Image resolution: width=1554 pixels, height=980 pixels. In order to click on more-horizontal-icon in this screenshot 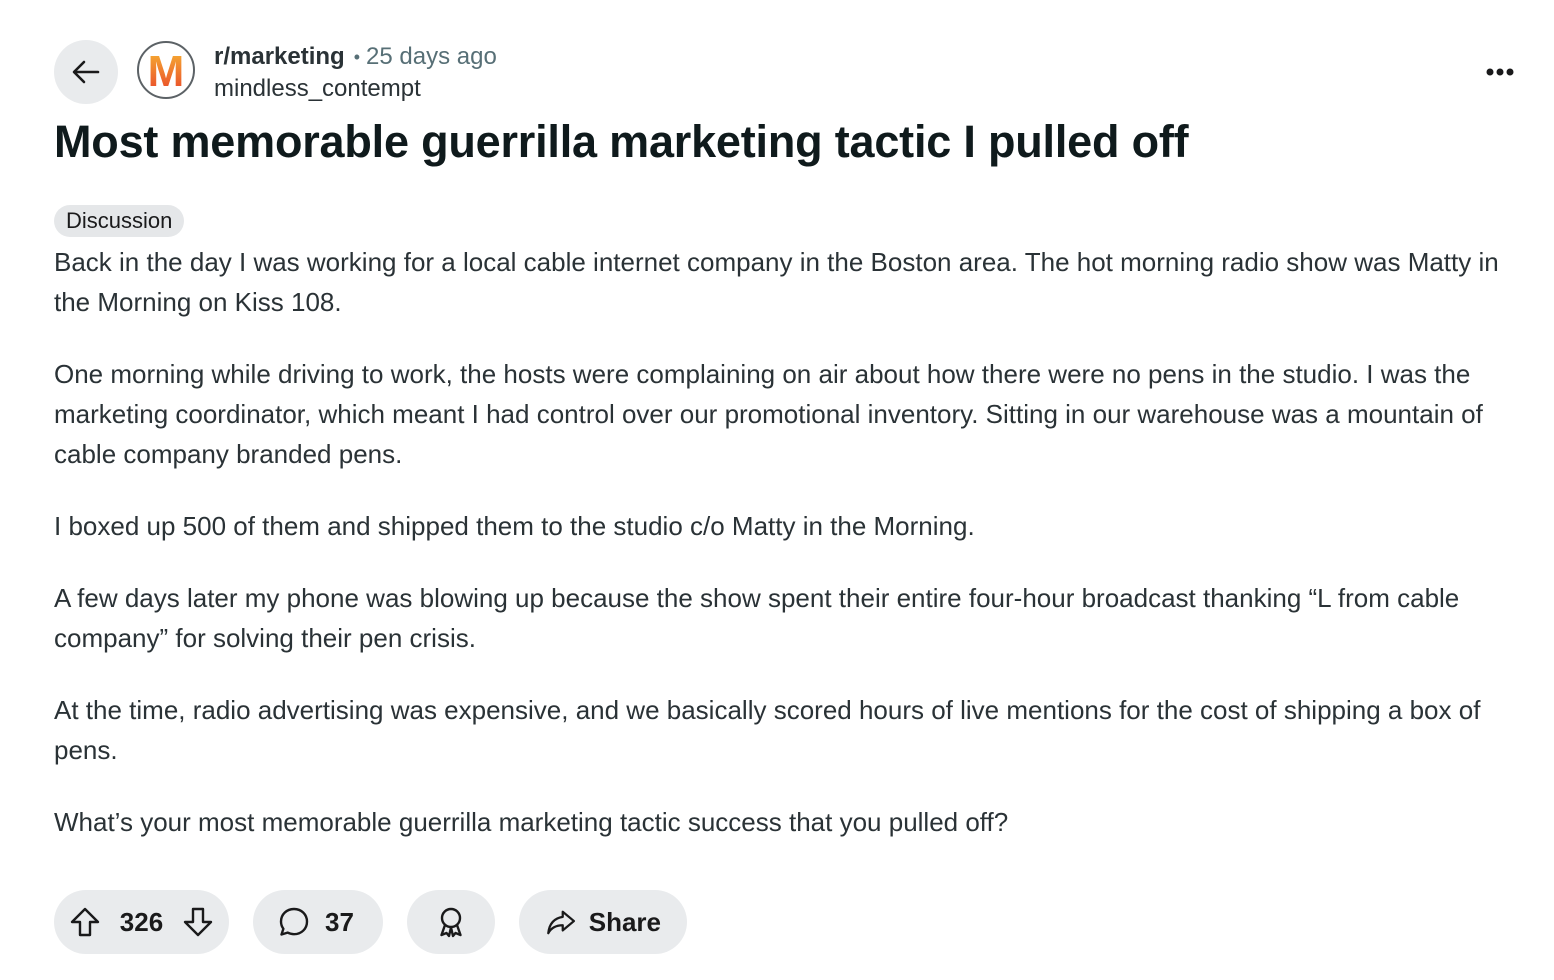, I will do `click(1500, 72)`.